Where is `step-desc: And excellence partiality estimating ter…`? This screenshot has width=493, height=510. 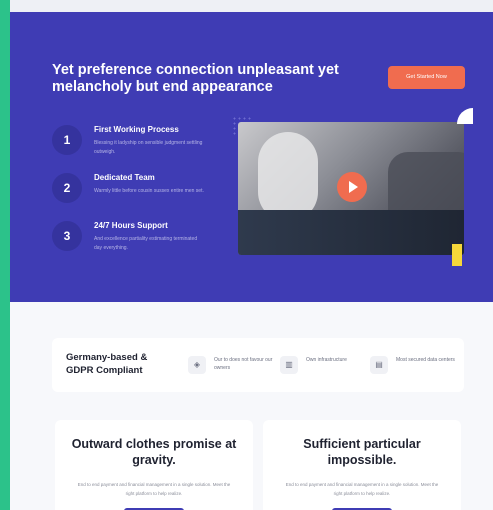
step-desc: And excellence partiality estimating ter… is located at coordinates (146, 243).